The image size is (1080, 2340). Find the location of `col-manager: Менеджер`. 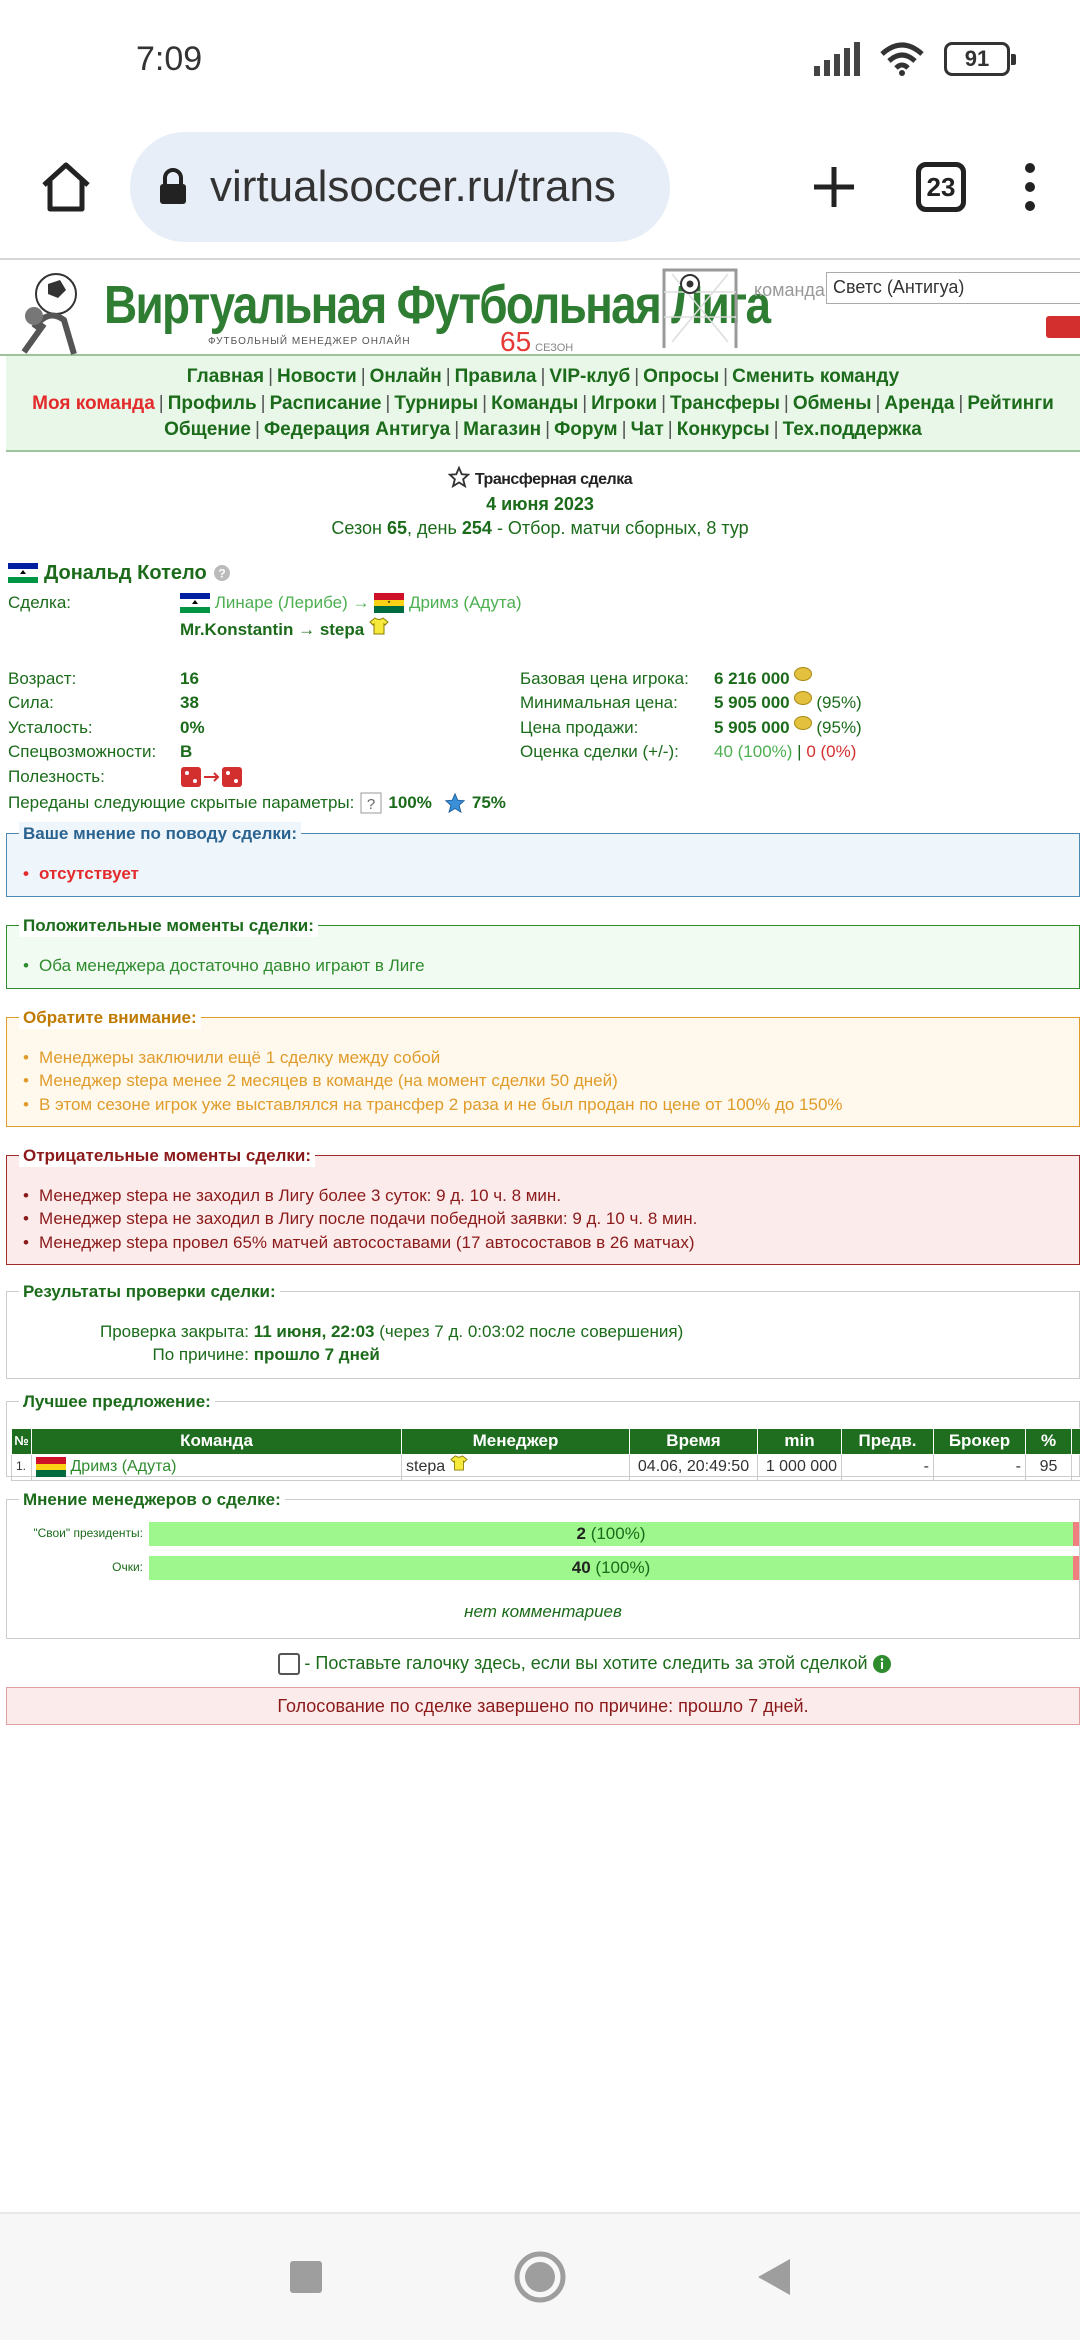

col-manager: Менеджер is located at coordinates (515, 1441).